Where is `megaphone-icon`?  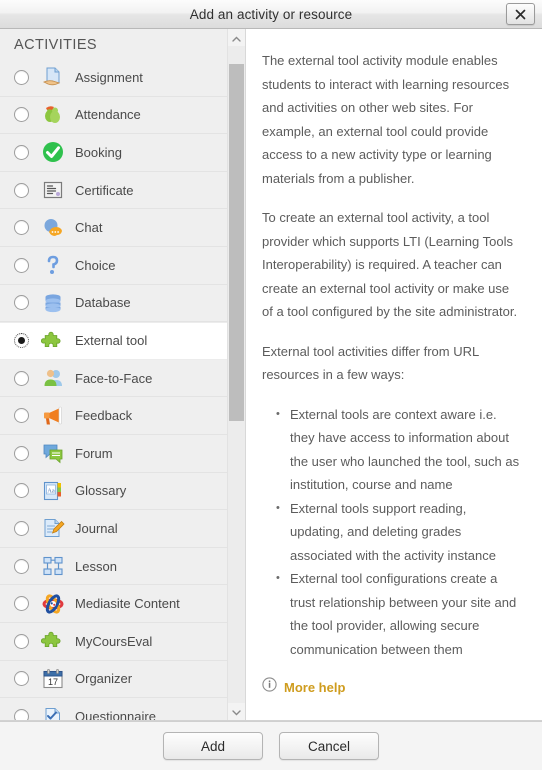 megaphone-icon is located at coordinates (53, 416).